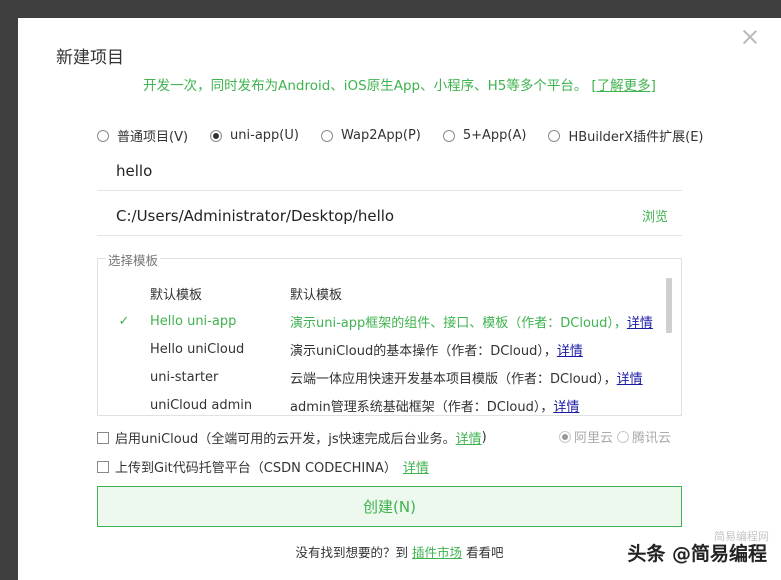 This screenshot has height=580, width=781. I want to click on git-checkbox, so click(103, 466).